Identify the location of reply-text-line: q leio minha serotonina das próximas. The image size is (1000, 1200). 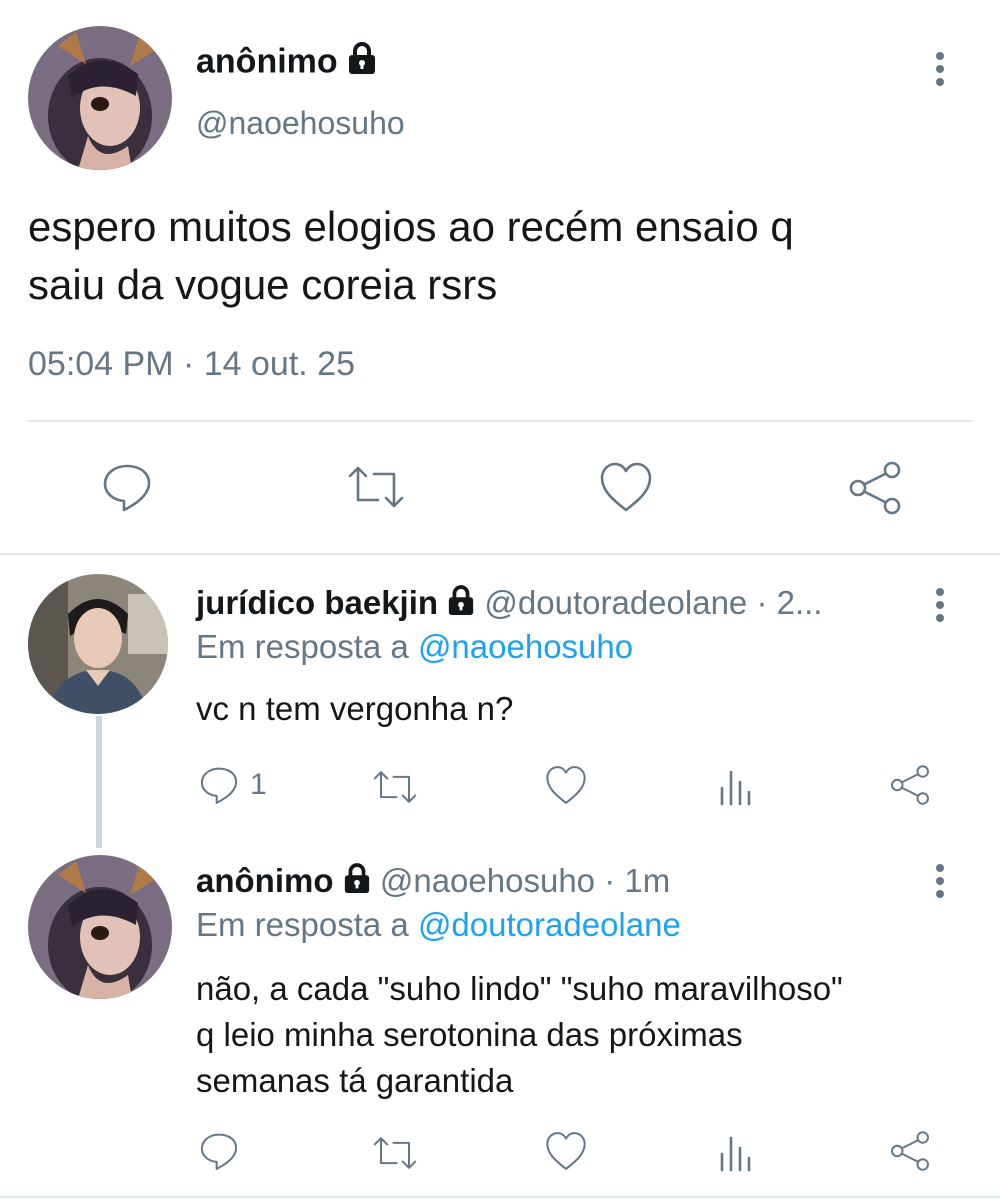
(469, 1034).